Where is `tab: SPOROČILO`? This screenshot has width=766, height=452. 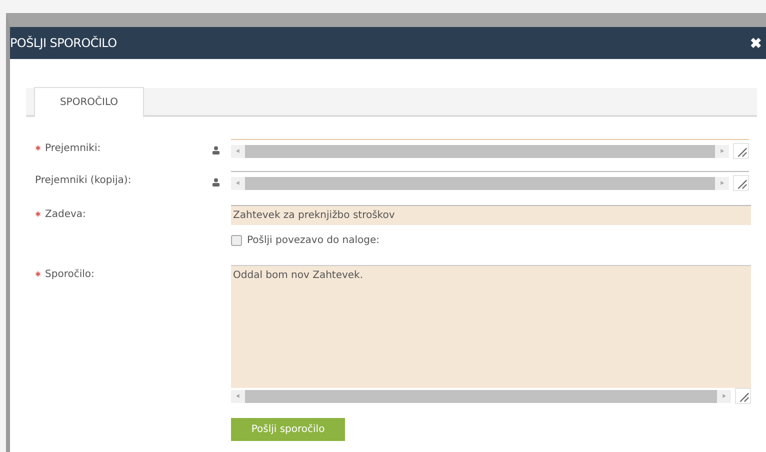
tab: SPOROČILO is located at coordinates (89, 102).